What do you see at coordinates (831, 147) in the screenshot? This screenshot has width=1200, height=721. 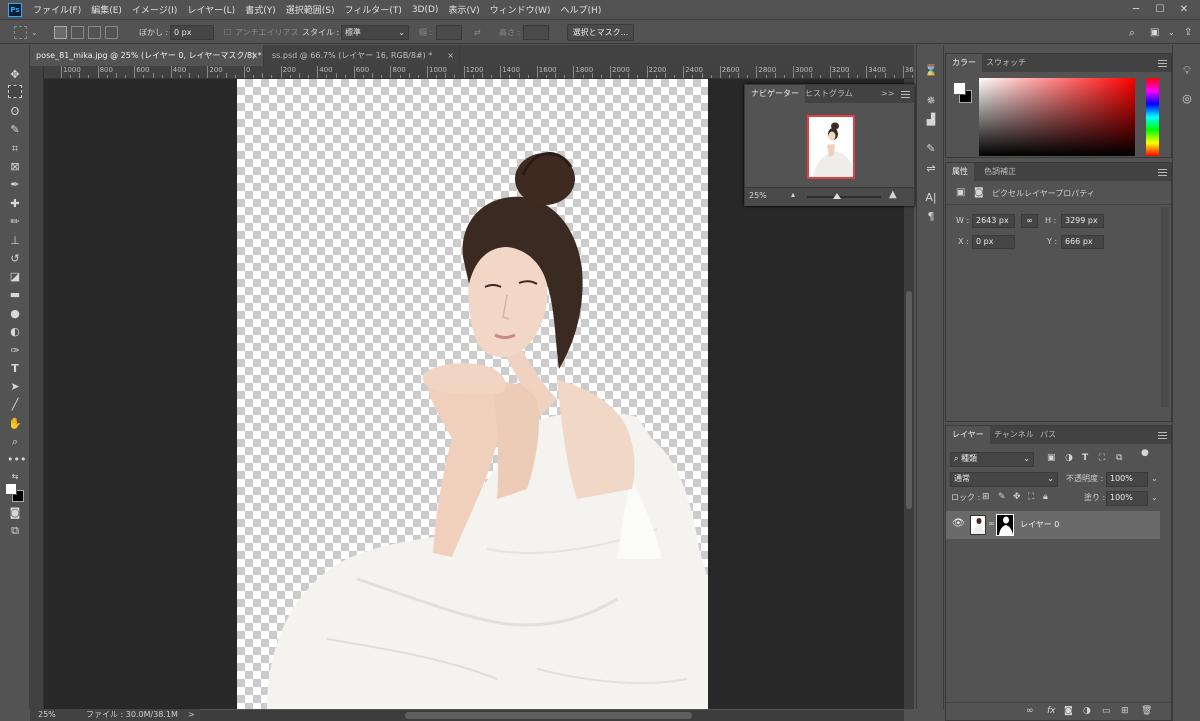 I see `navigator-thumbnail` at bounding box center [831, 147].